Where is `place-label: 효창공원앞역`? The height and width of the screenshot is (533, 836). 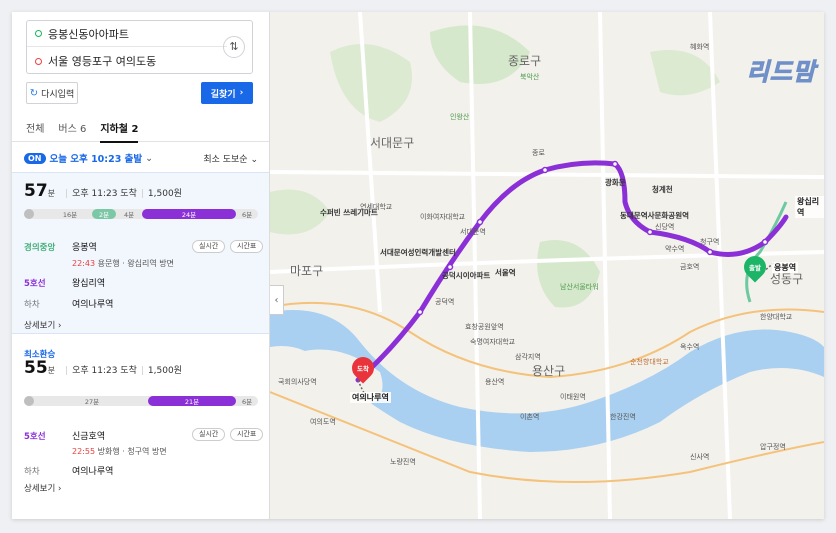
place-label: 효창공원앞역 is located at coordinates (484, 327).